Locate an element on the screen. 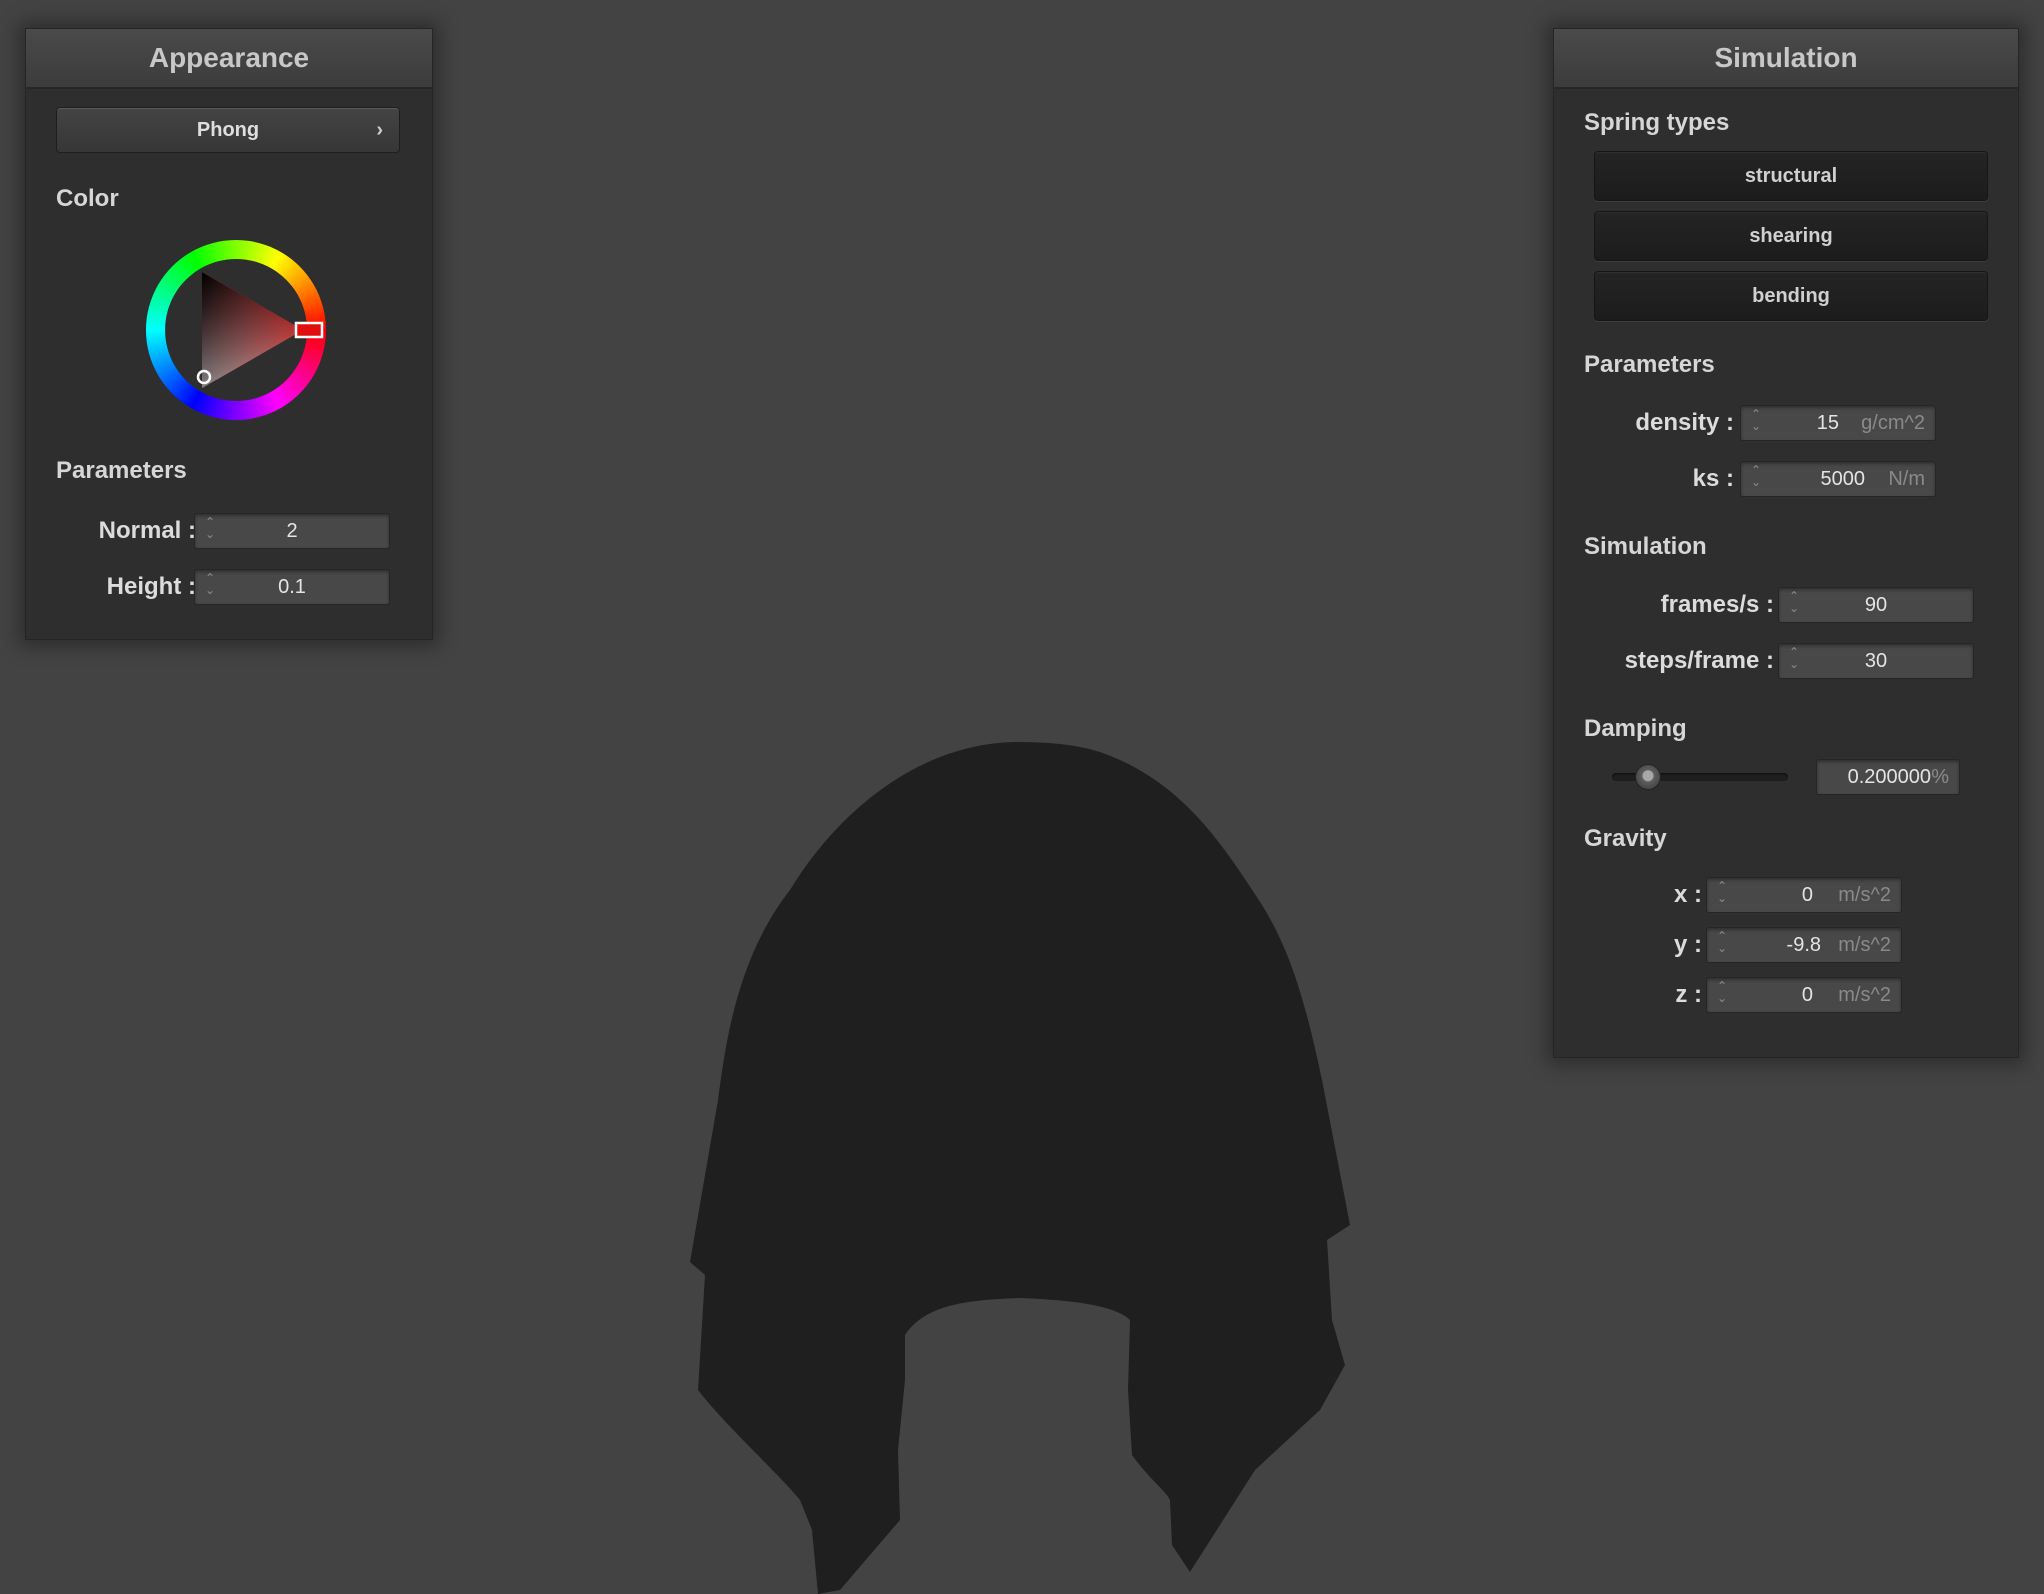 The image size is (2044, 1594). gravity-y-unit: m/s^2 is located at coordinates (1864, 945).